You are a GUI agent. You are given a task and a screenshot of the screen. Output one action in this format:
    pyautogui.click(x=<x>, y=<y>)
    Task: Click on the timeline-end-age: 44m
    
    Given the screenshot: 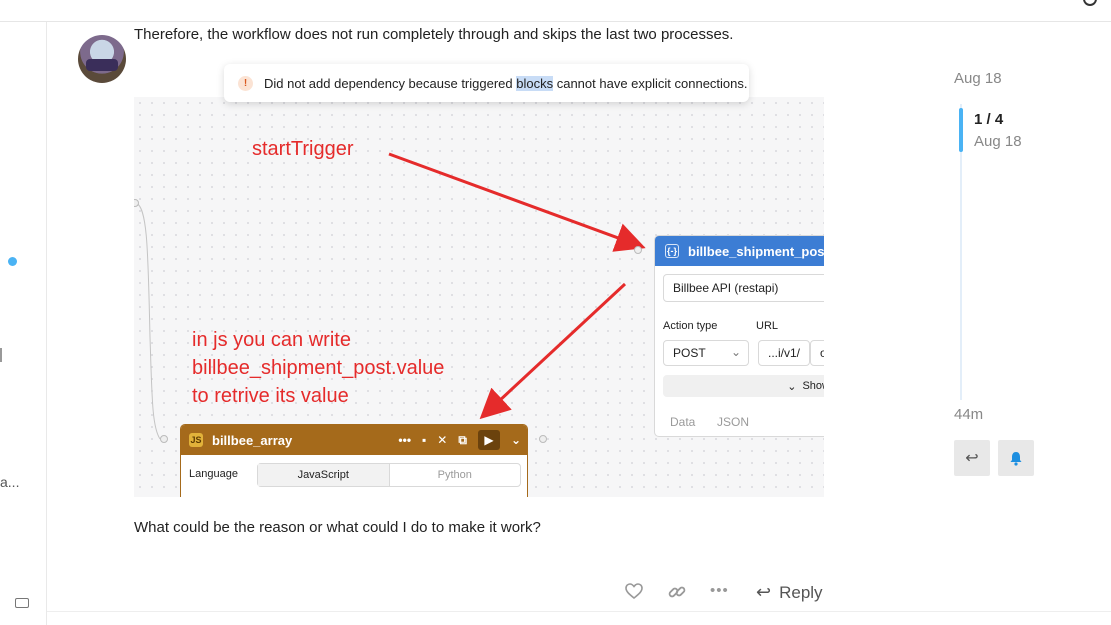 What is the action you would take?
    pyautogui.click(x=968, y=414)
    